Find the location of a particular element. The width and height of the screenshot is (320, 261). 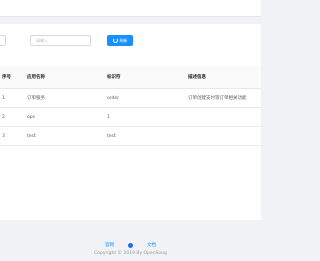

footer-links: 官网 文档 is located at coordinates (130, 245).